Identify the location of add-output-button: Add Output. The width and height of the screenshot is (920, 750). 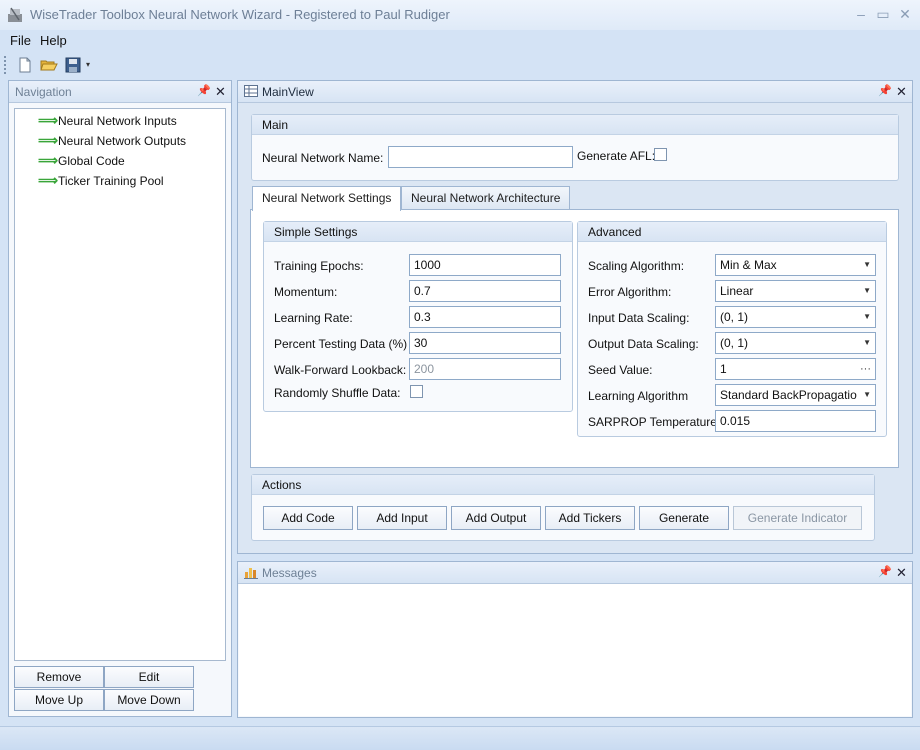
(496, 518).